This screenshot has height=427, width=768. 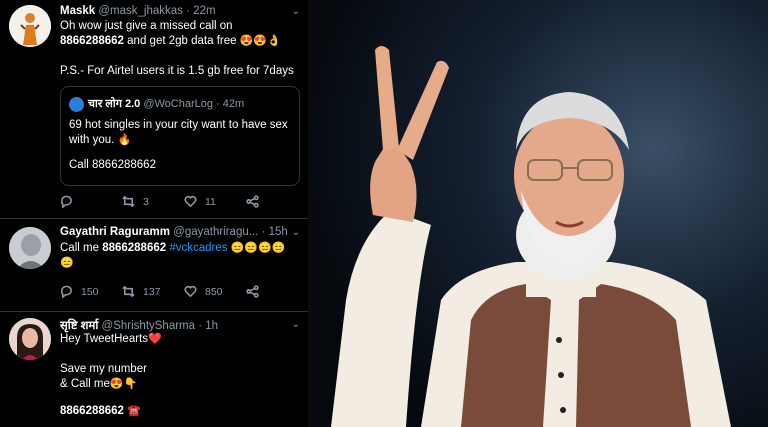 I want to click on tweet-actions: 3 11, so click(x=184, y=201).